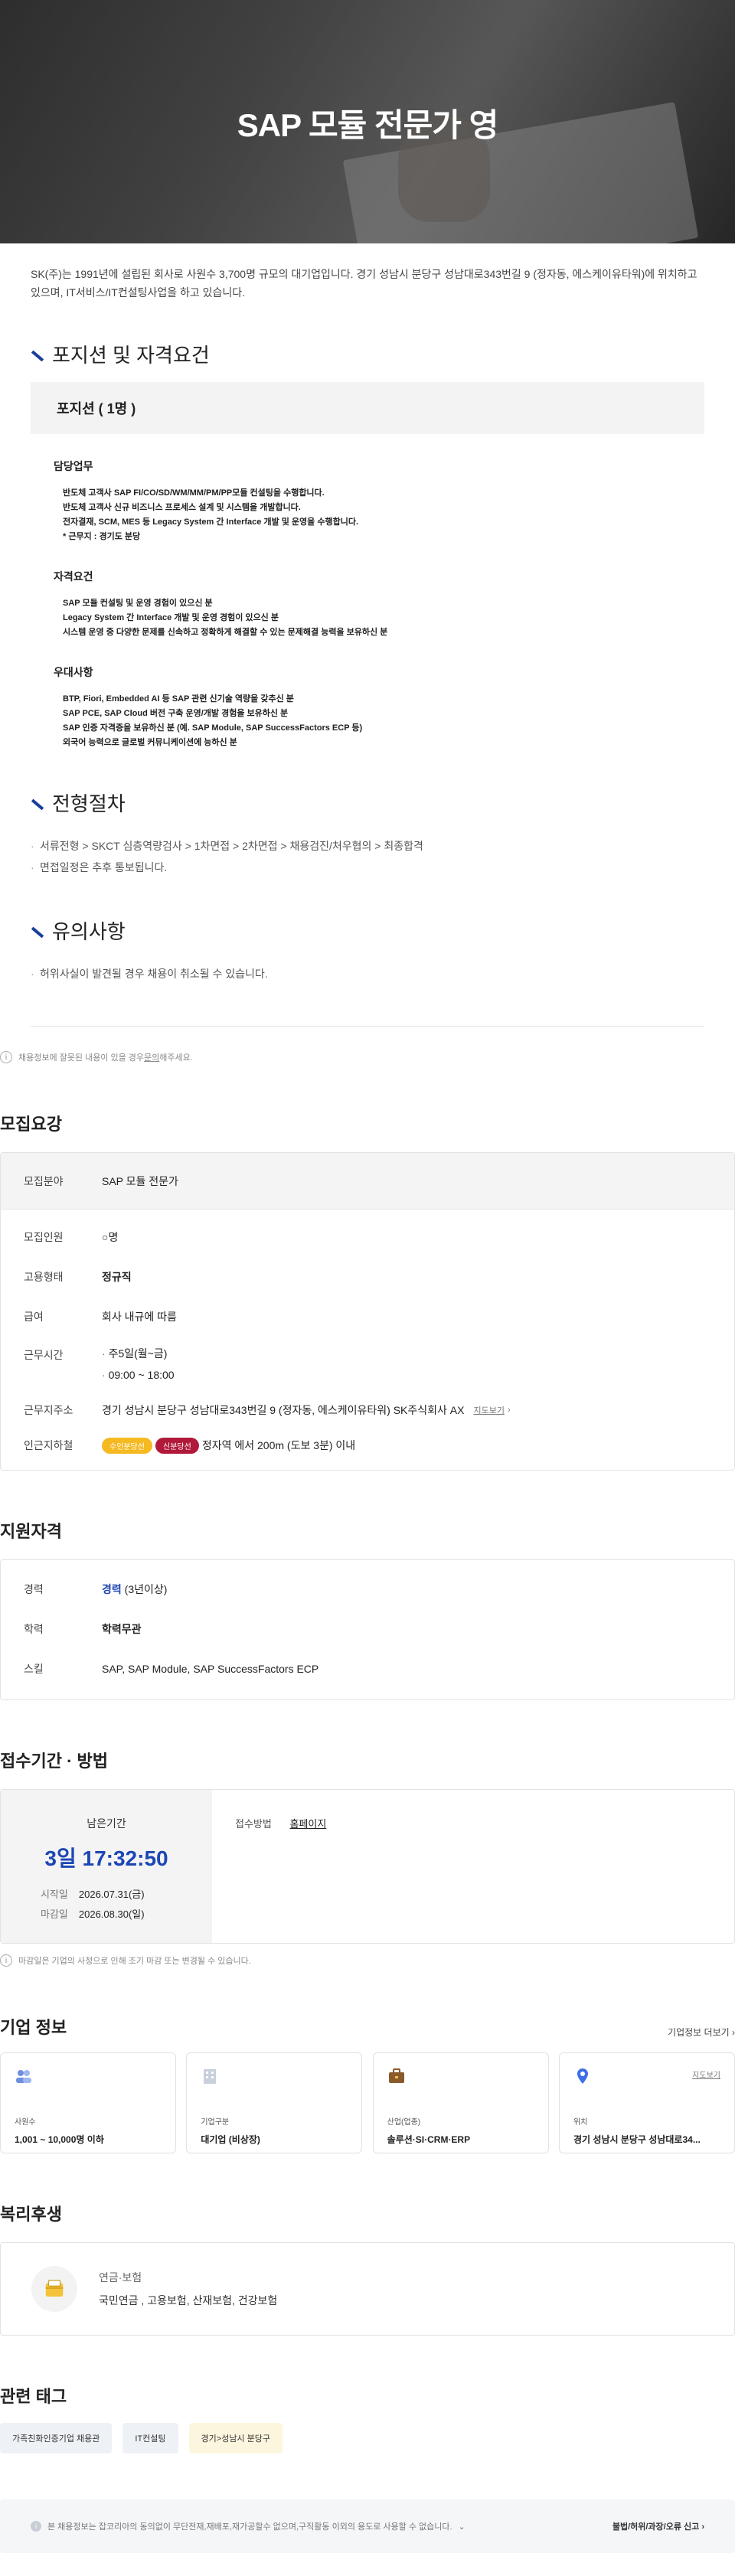 This screenshot has width=735, height=2576. Describe the element at coordinates (582, 2076) in the screenshot. I see `location-pin-icon` at that location.